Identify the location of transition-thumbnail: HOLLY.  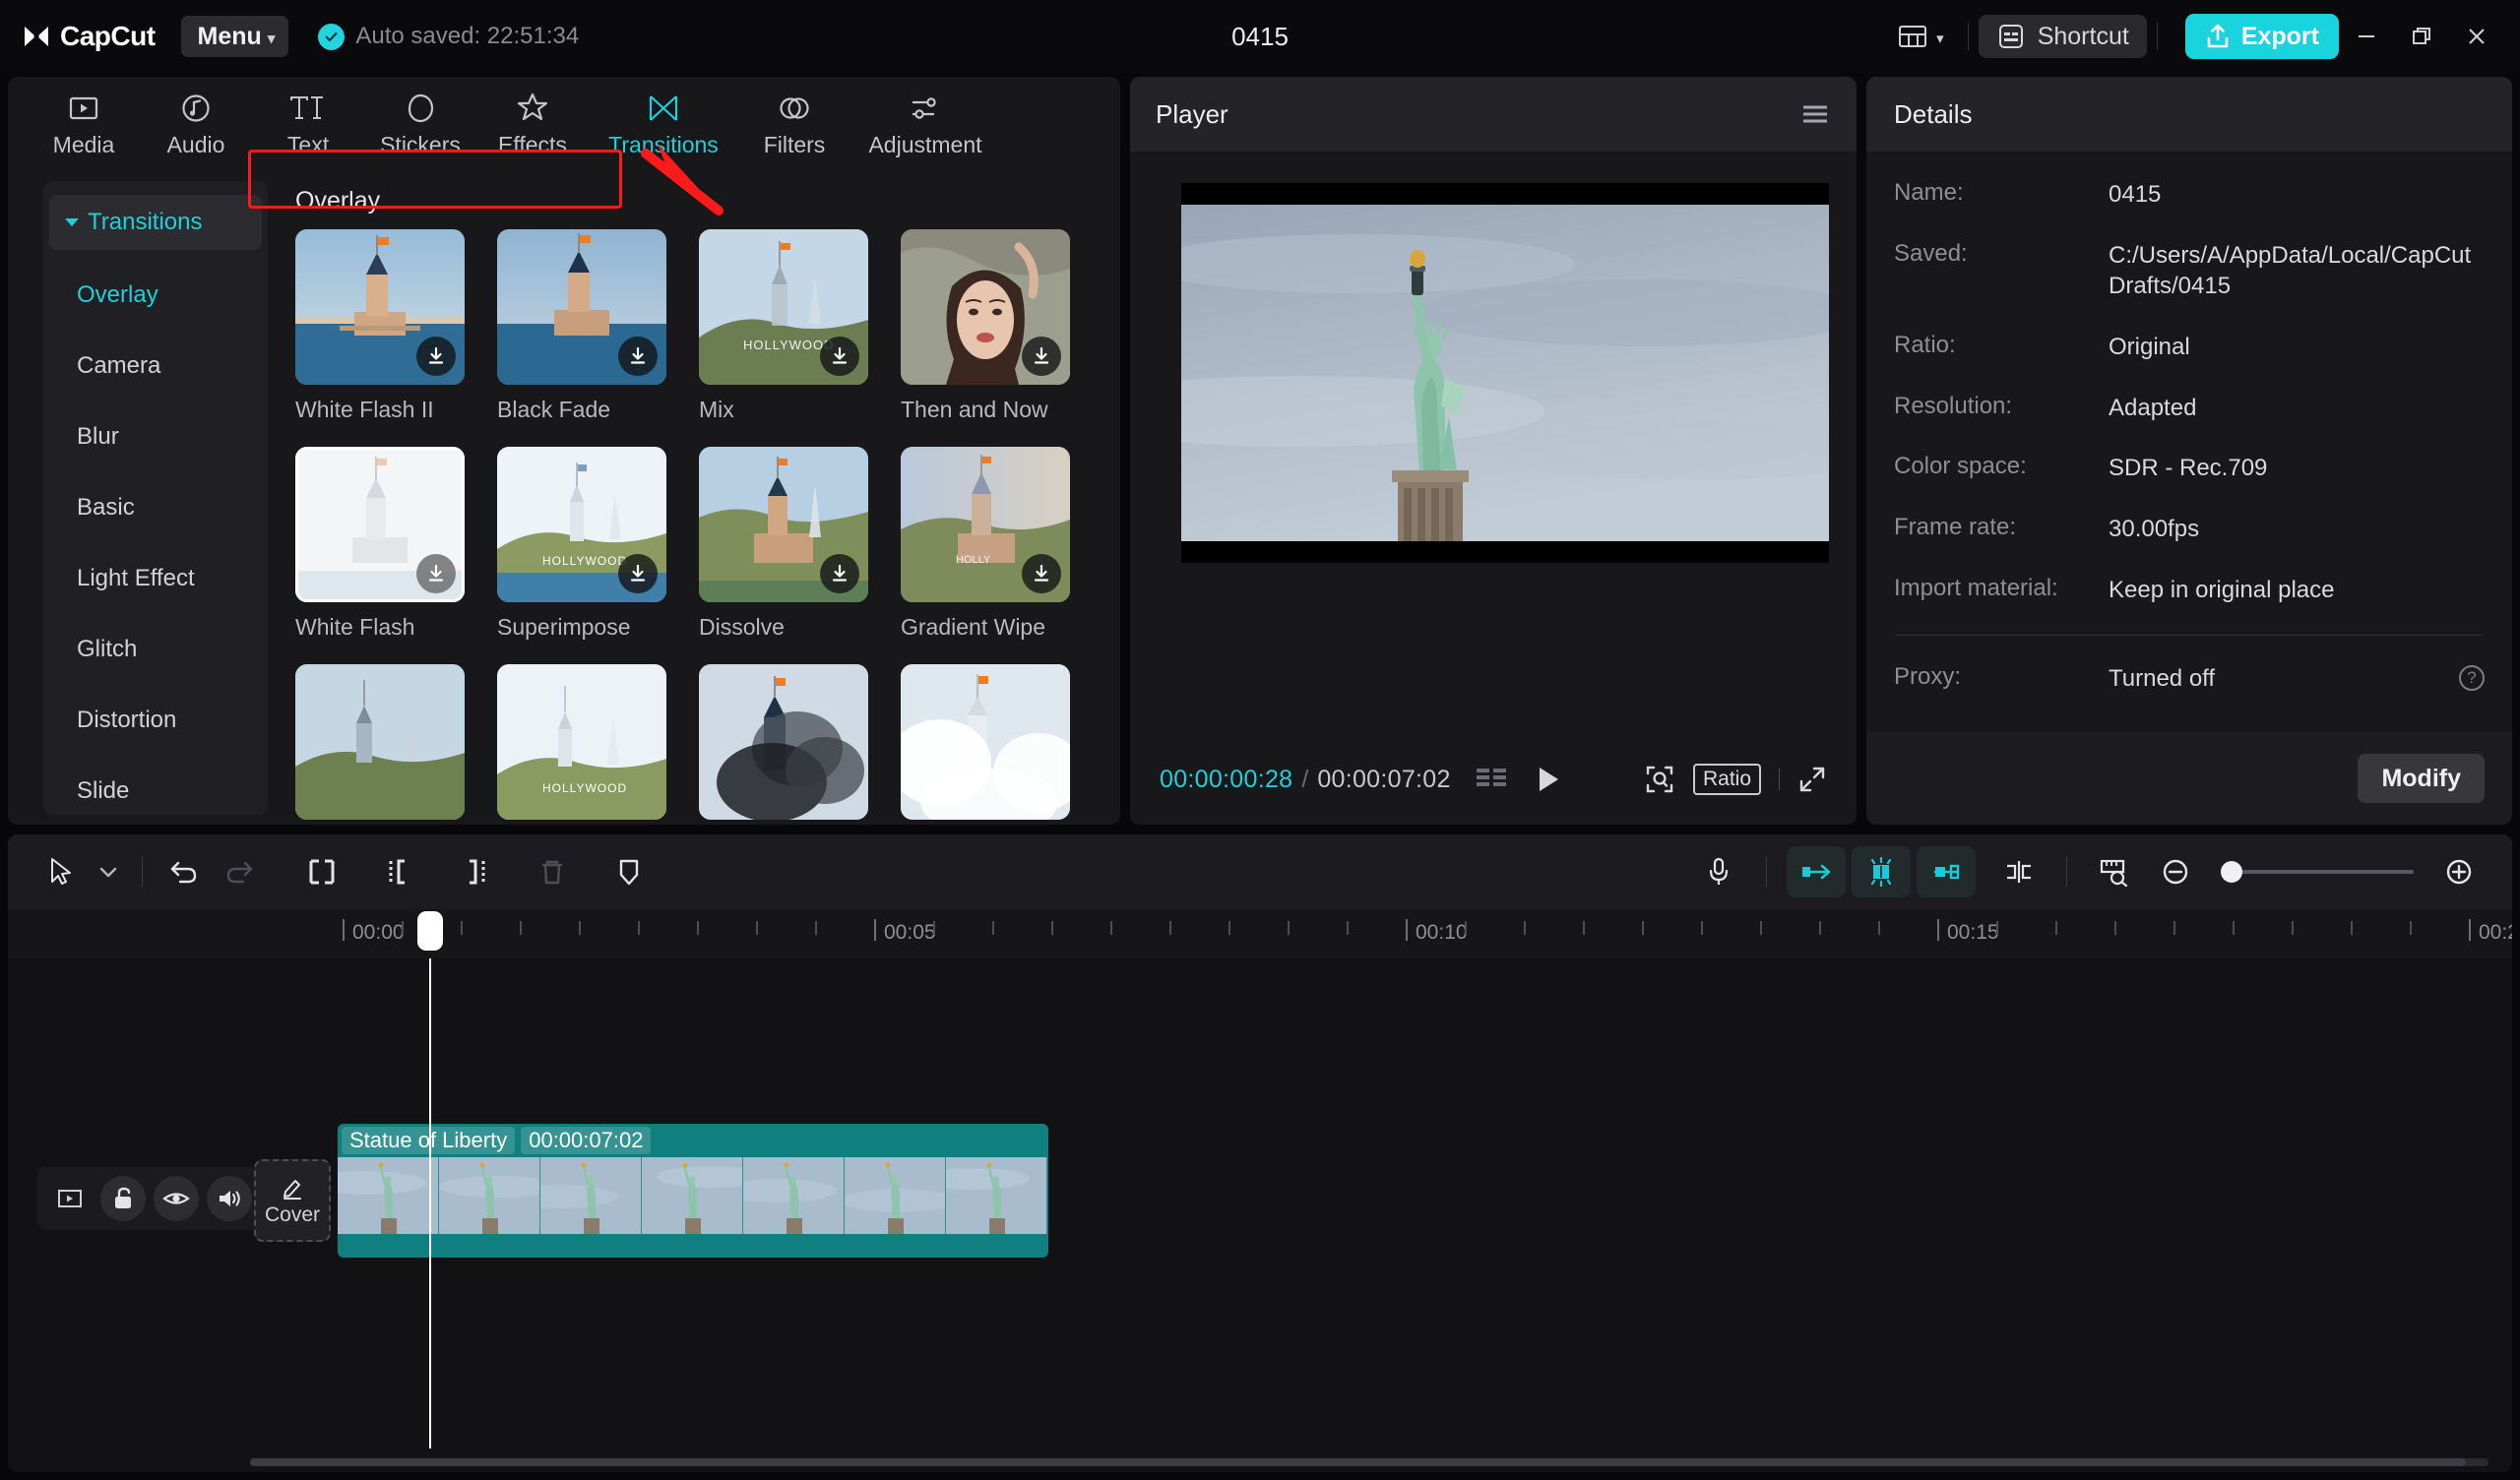
(985, 524).